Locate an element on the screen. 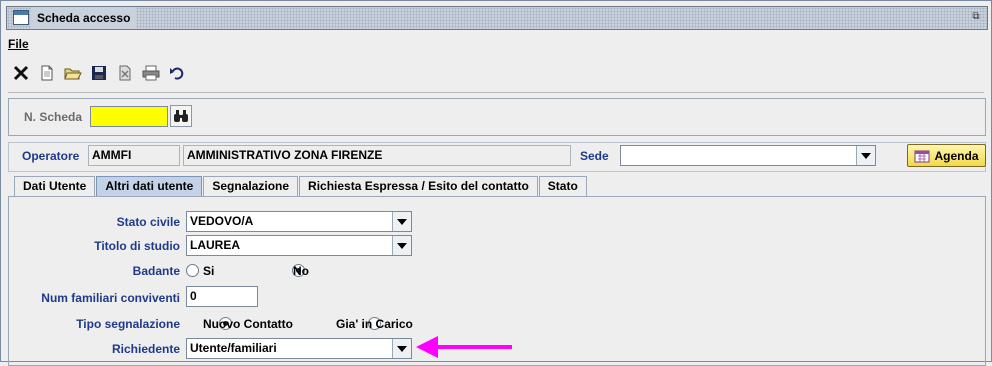 The height and width of the screenshot is (366, 992). agenda-button: Agenda is located at coordinates (946, 155).